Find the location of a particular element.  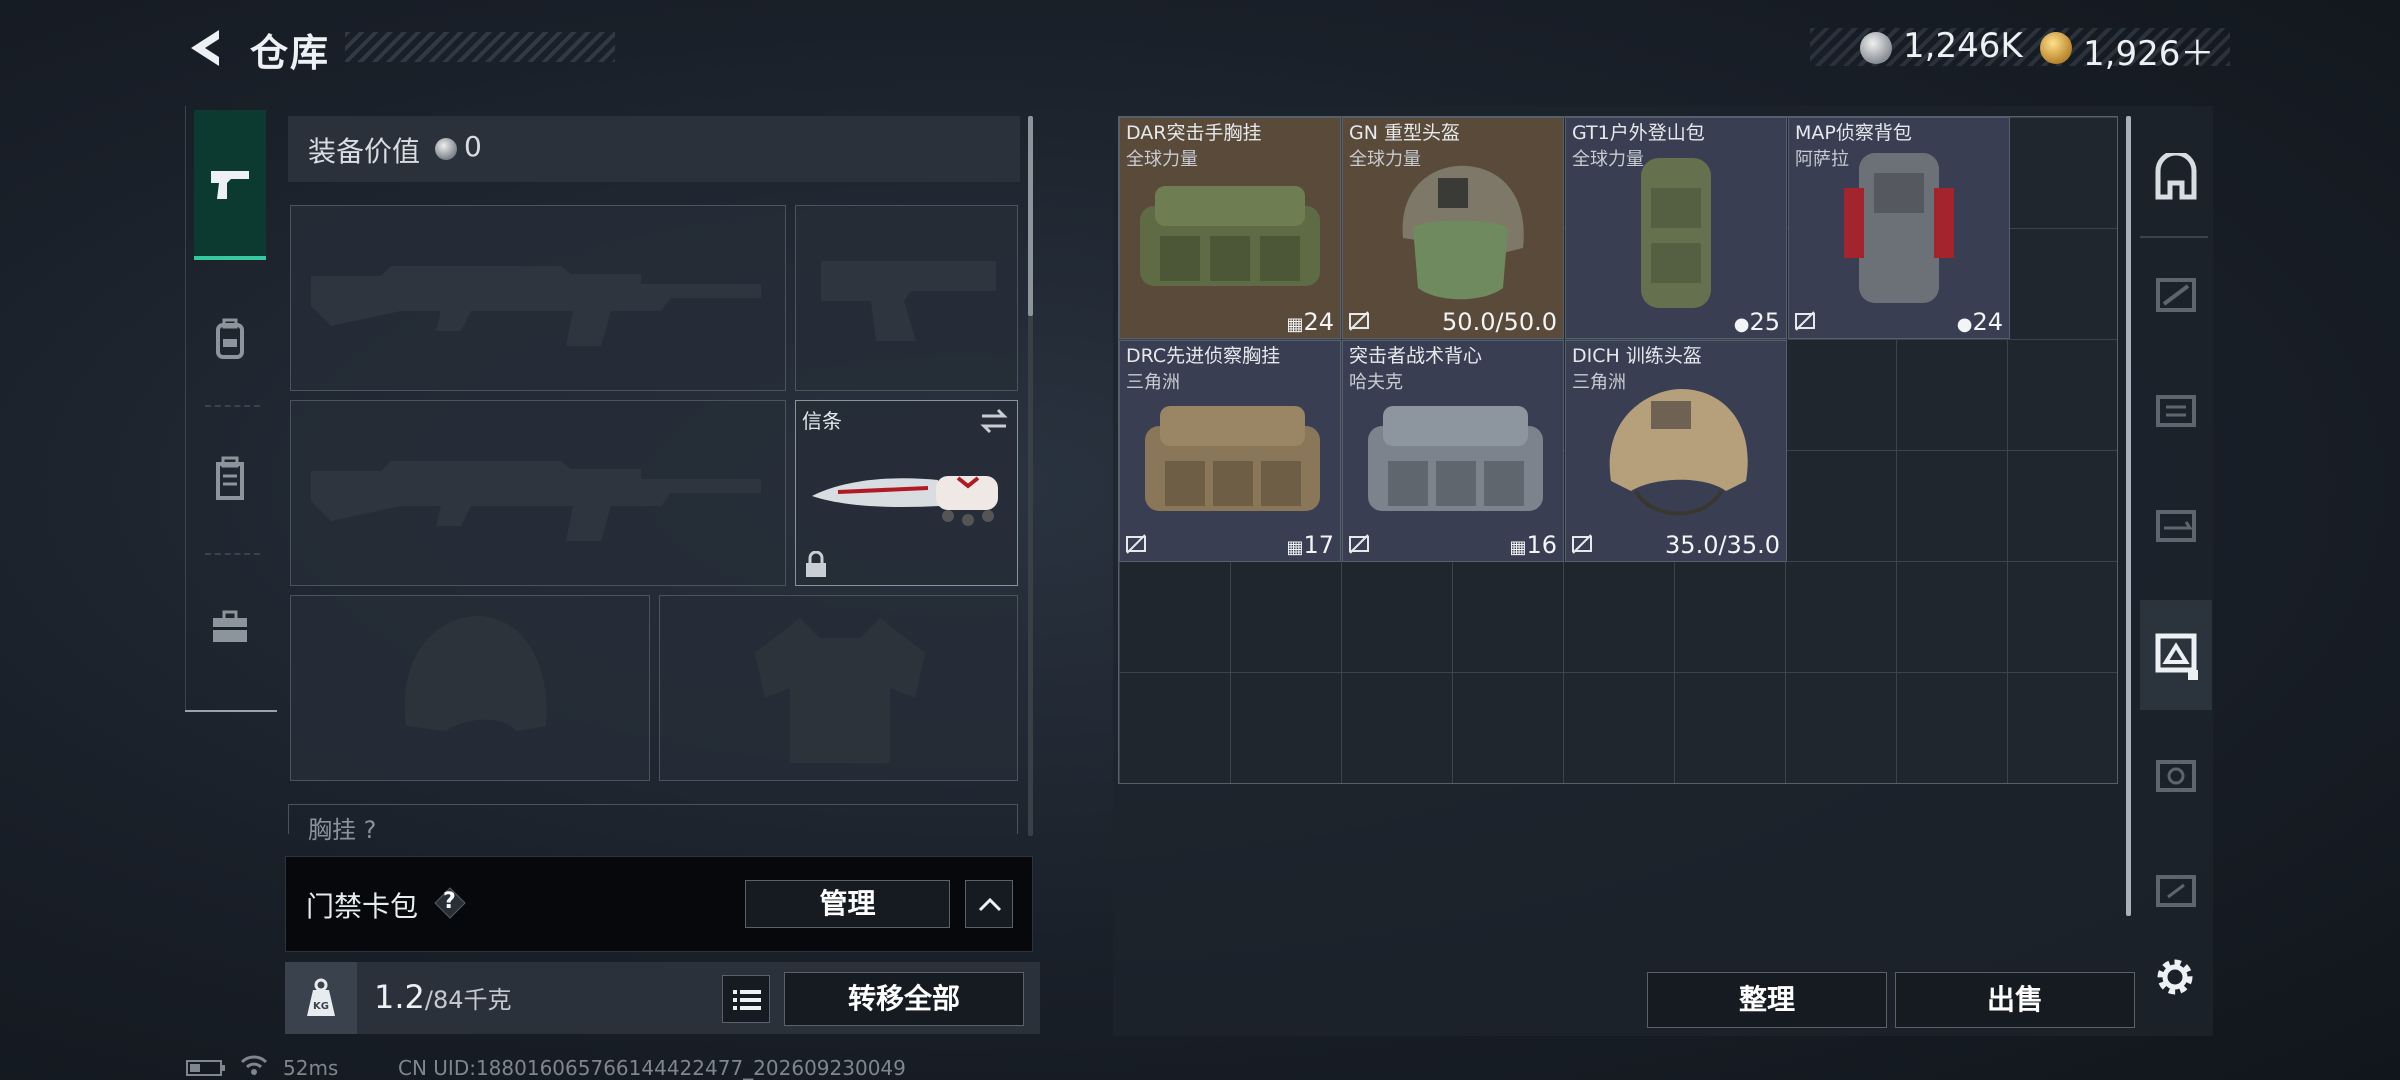

safe-box-tab is located at coordinates (2176, 180).